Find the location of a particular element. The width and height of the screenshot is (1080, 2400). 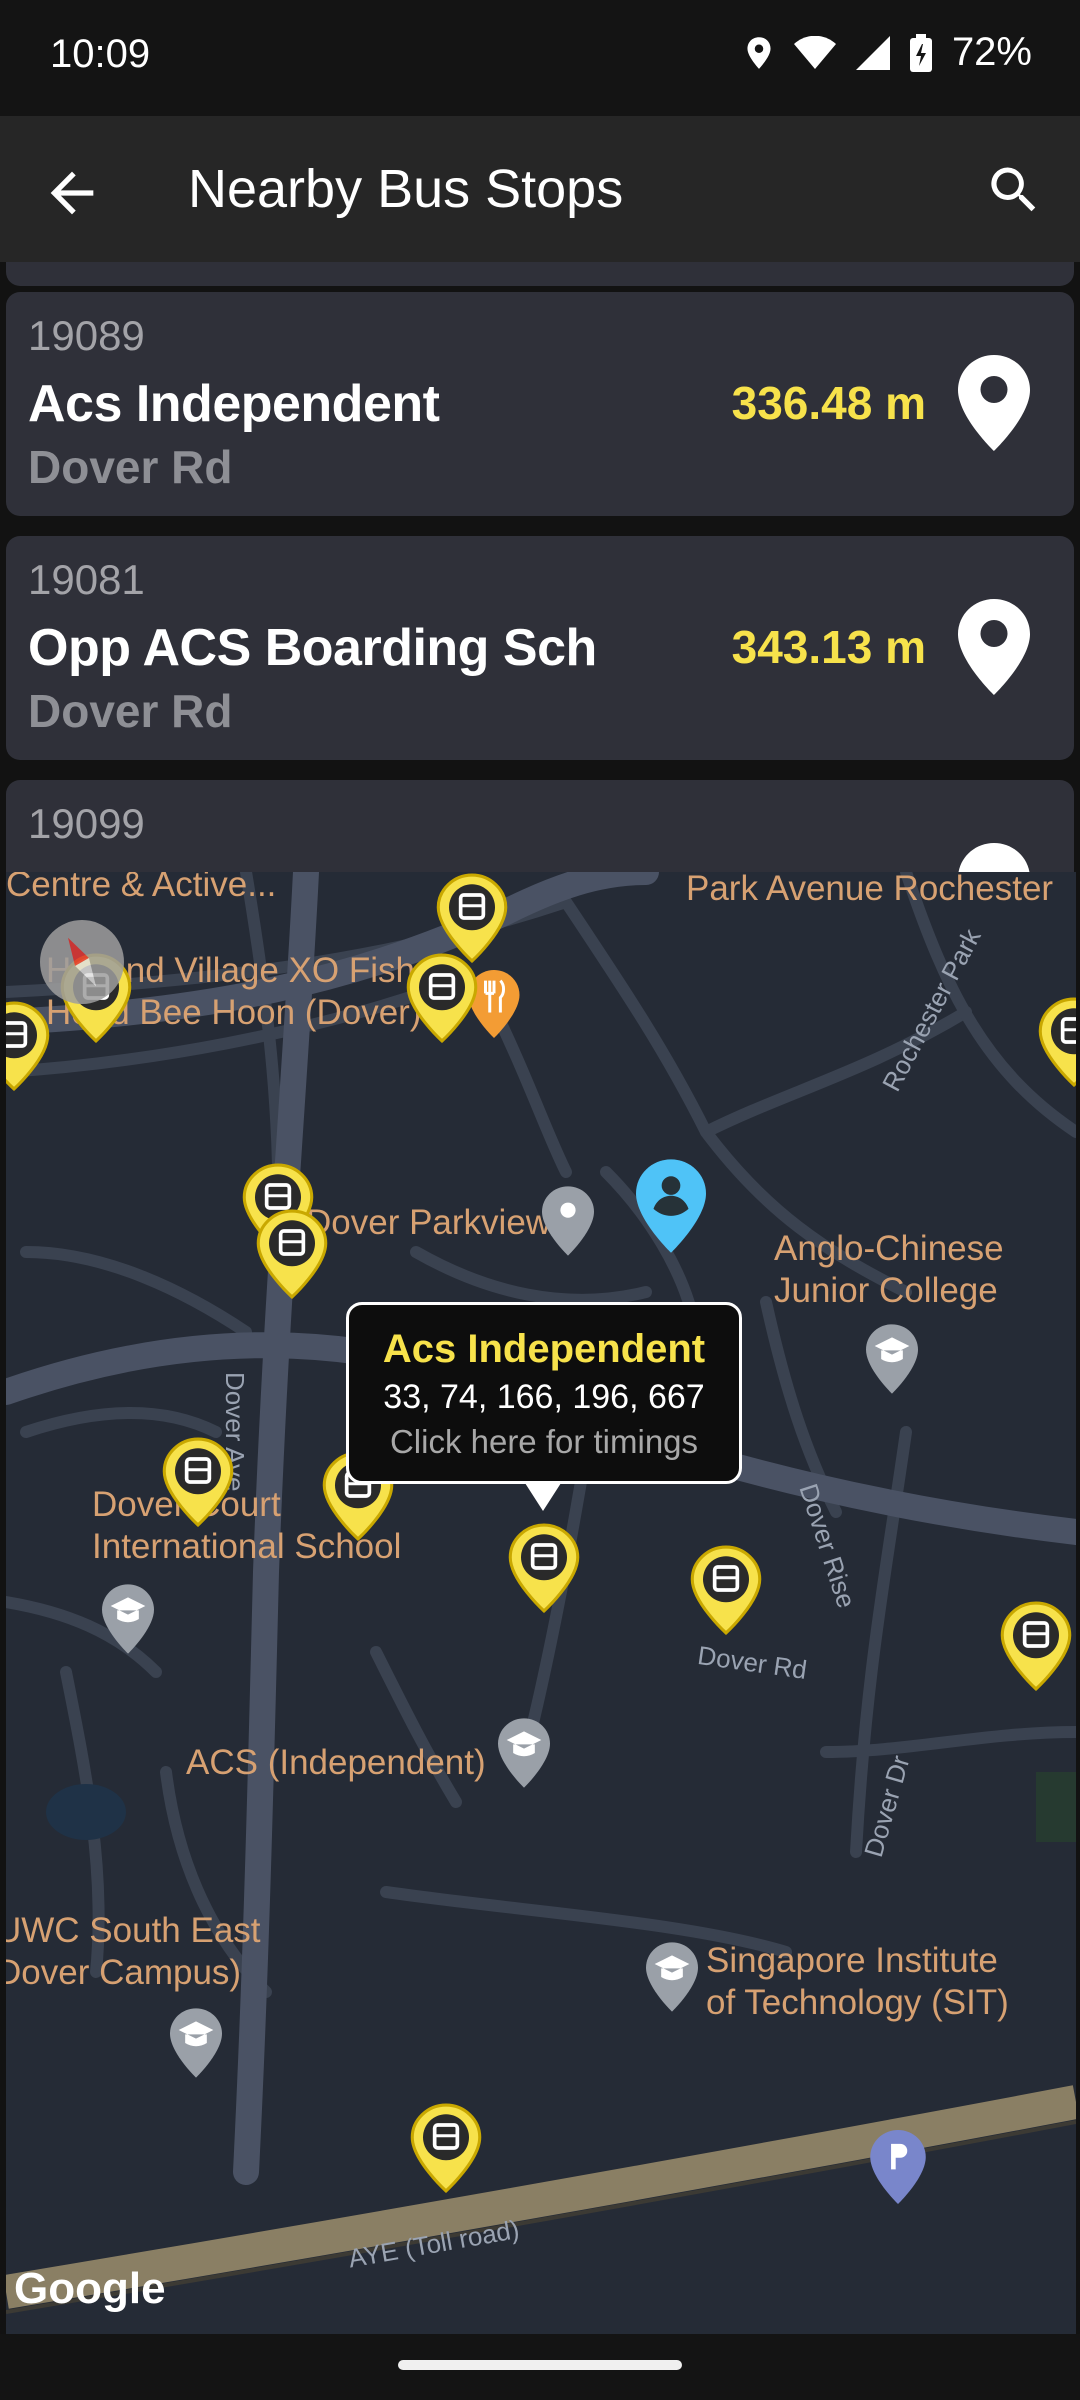

stop-distance: 336.48 m is located at coordinates (828, 403).